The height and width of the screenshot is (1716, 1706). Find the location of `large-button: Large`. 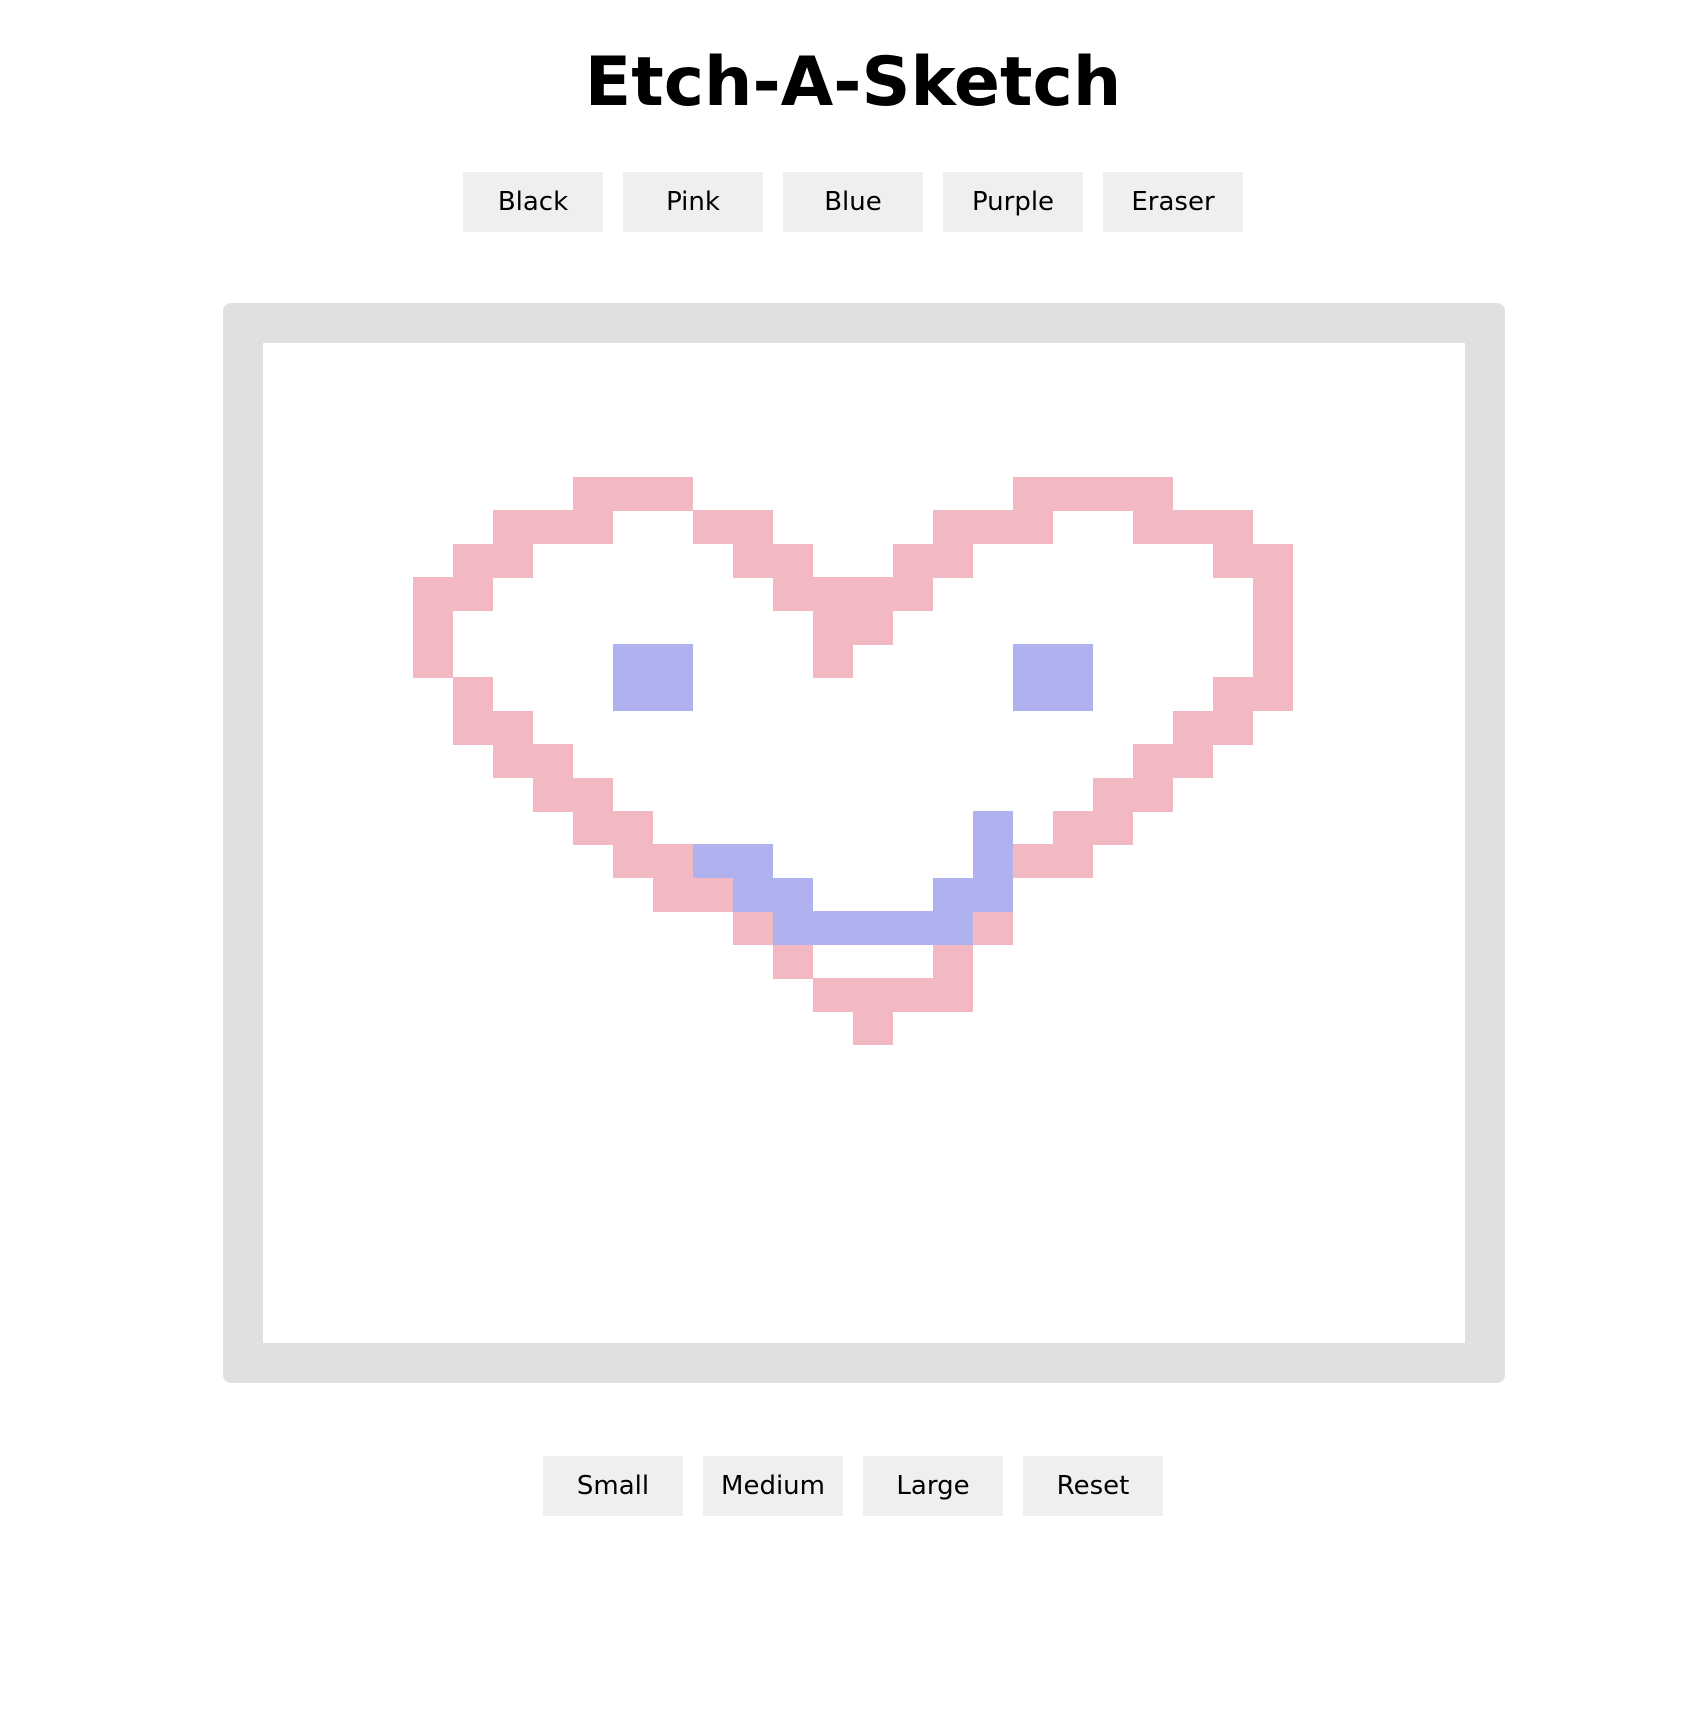

large-button: Large is located at coordinates (933, 1486).